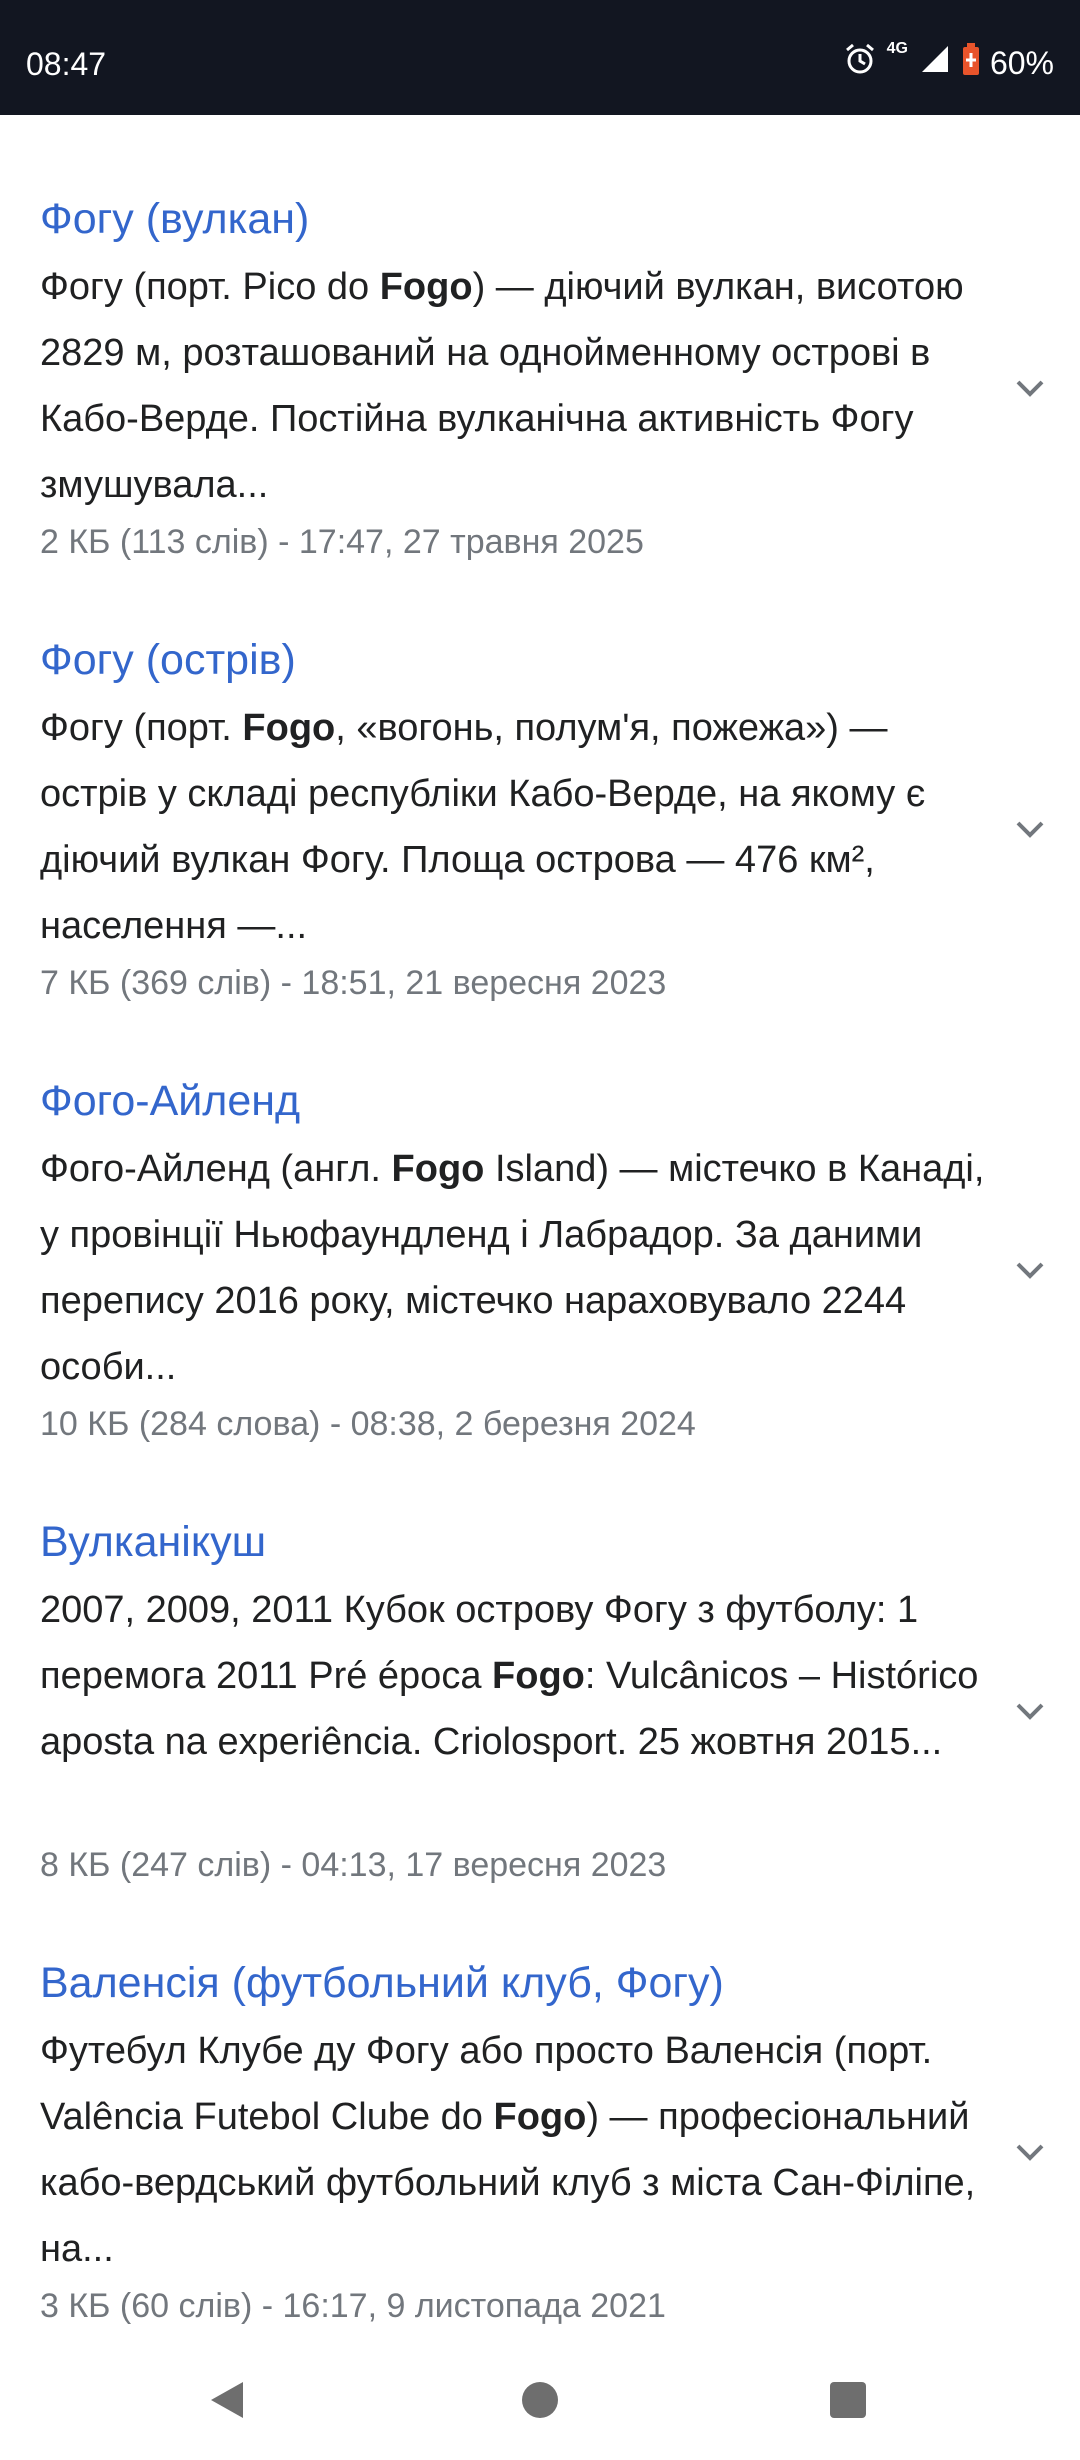 The image size is (1080, 2460). I want to click on home-icon, so click(540, 2400).